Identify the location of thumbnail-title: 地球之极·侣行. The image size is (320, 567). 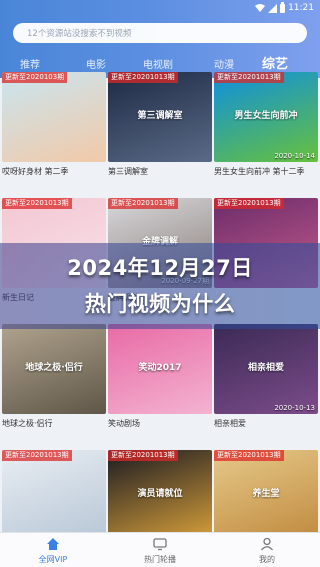
(54, 368).